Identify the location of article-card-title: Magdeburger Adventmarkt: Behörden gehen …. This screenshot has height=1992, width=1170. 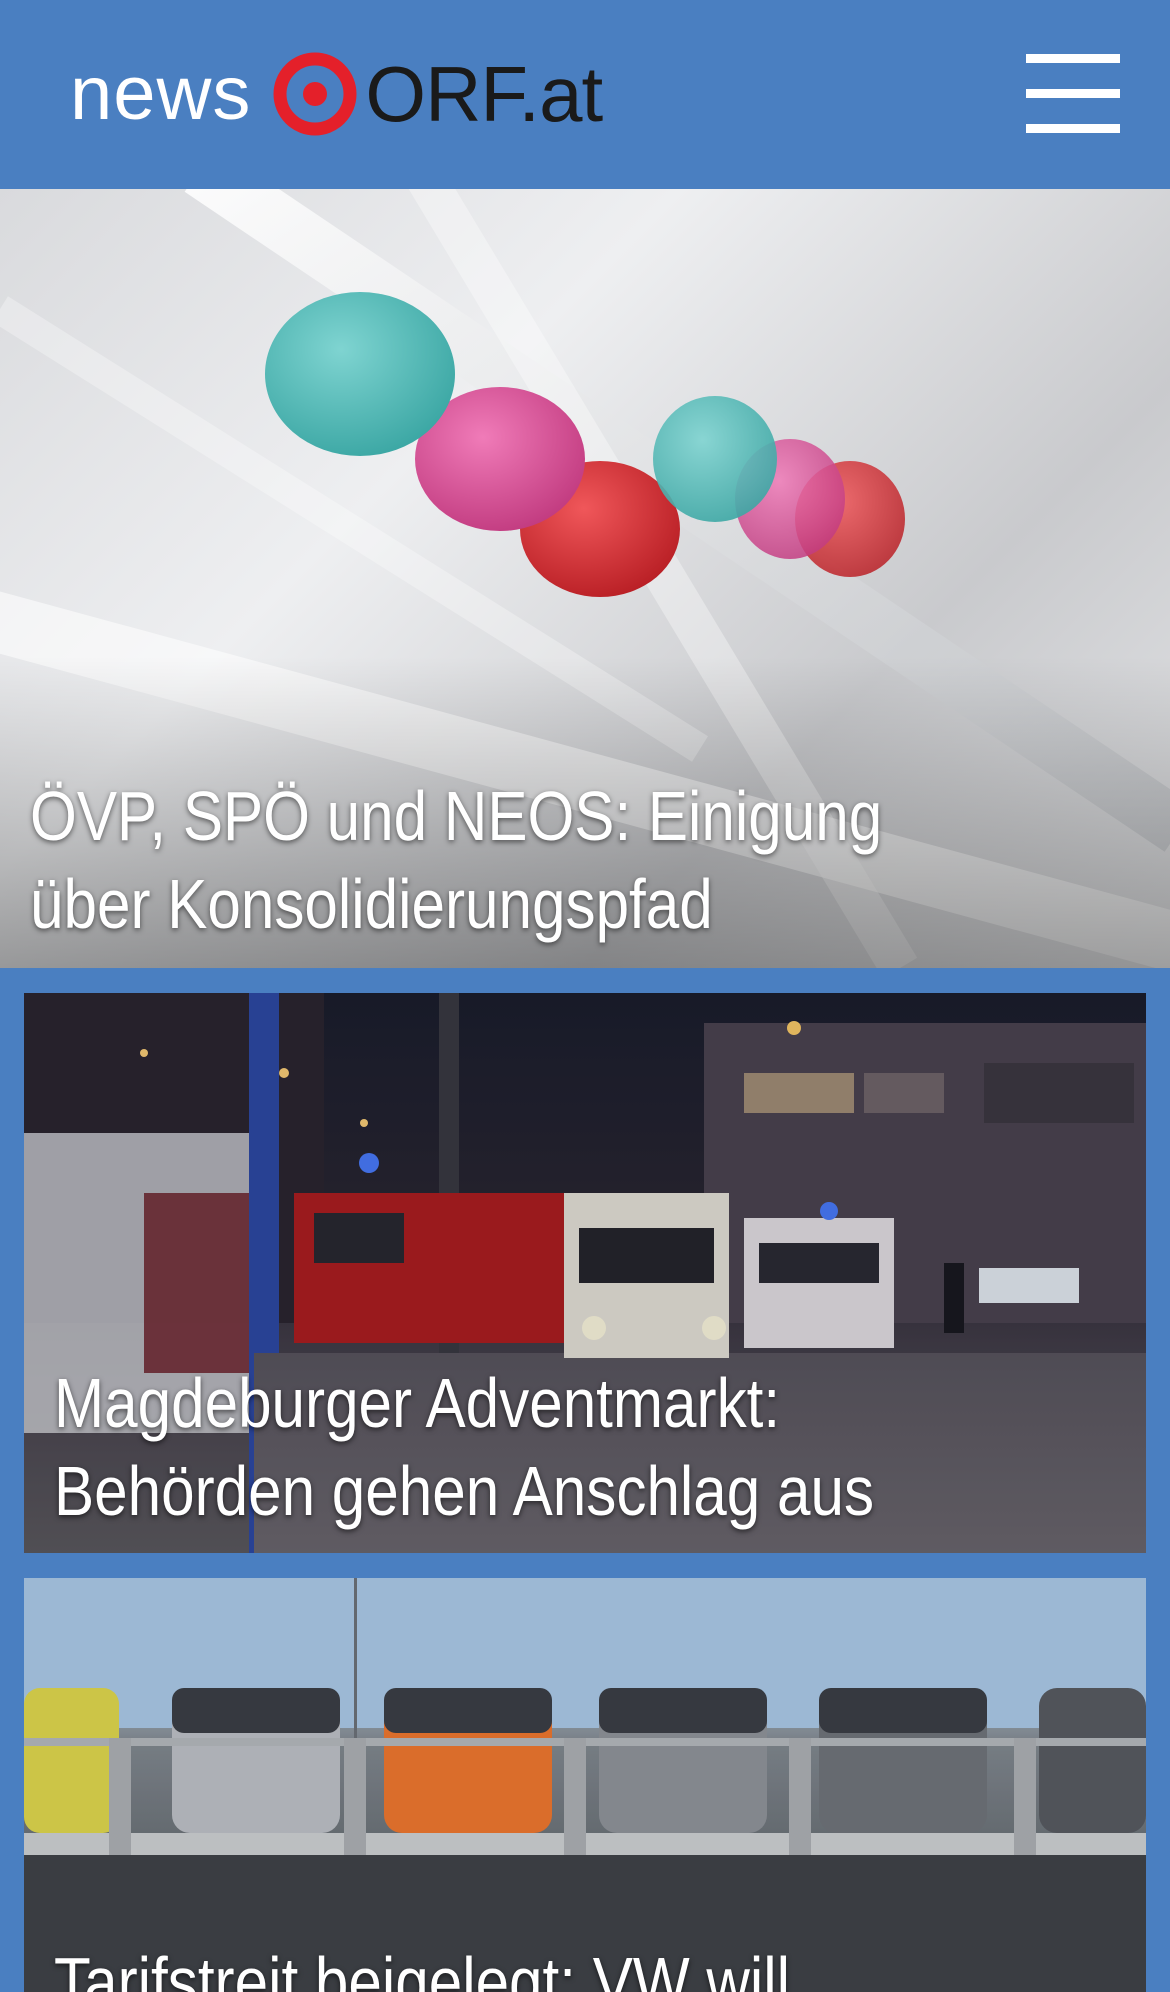
(464, 1447).